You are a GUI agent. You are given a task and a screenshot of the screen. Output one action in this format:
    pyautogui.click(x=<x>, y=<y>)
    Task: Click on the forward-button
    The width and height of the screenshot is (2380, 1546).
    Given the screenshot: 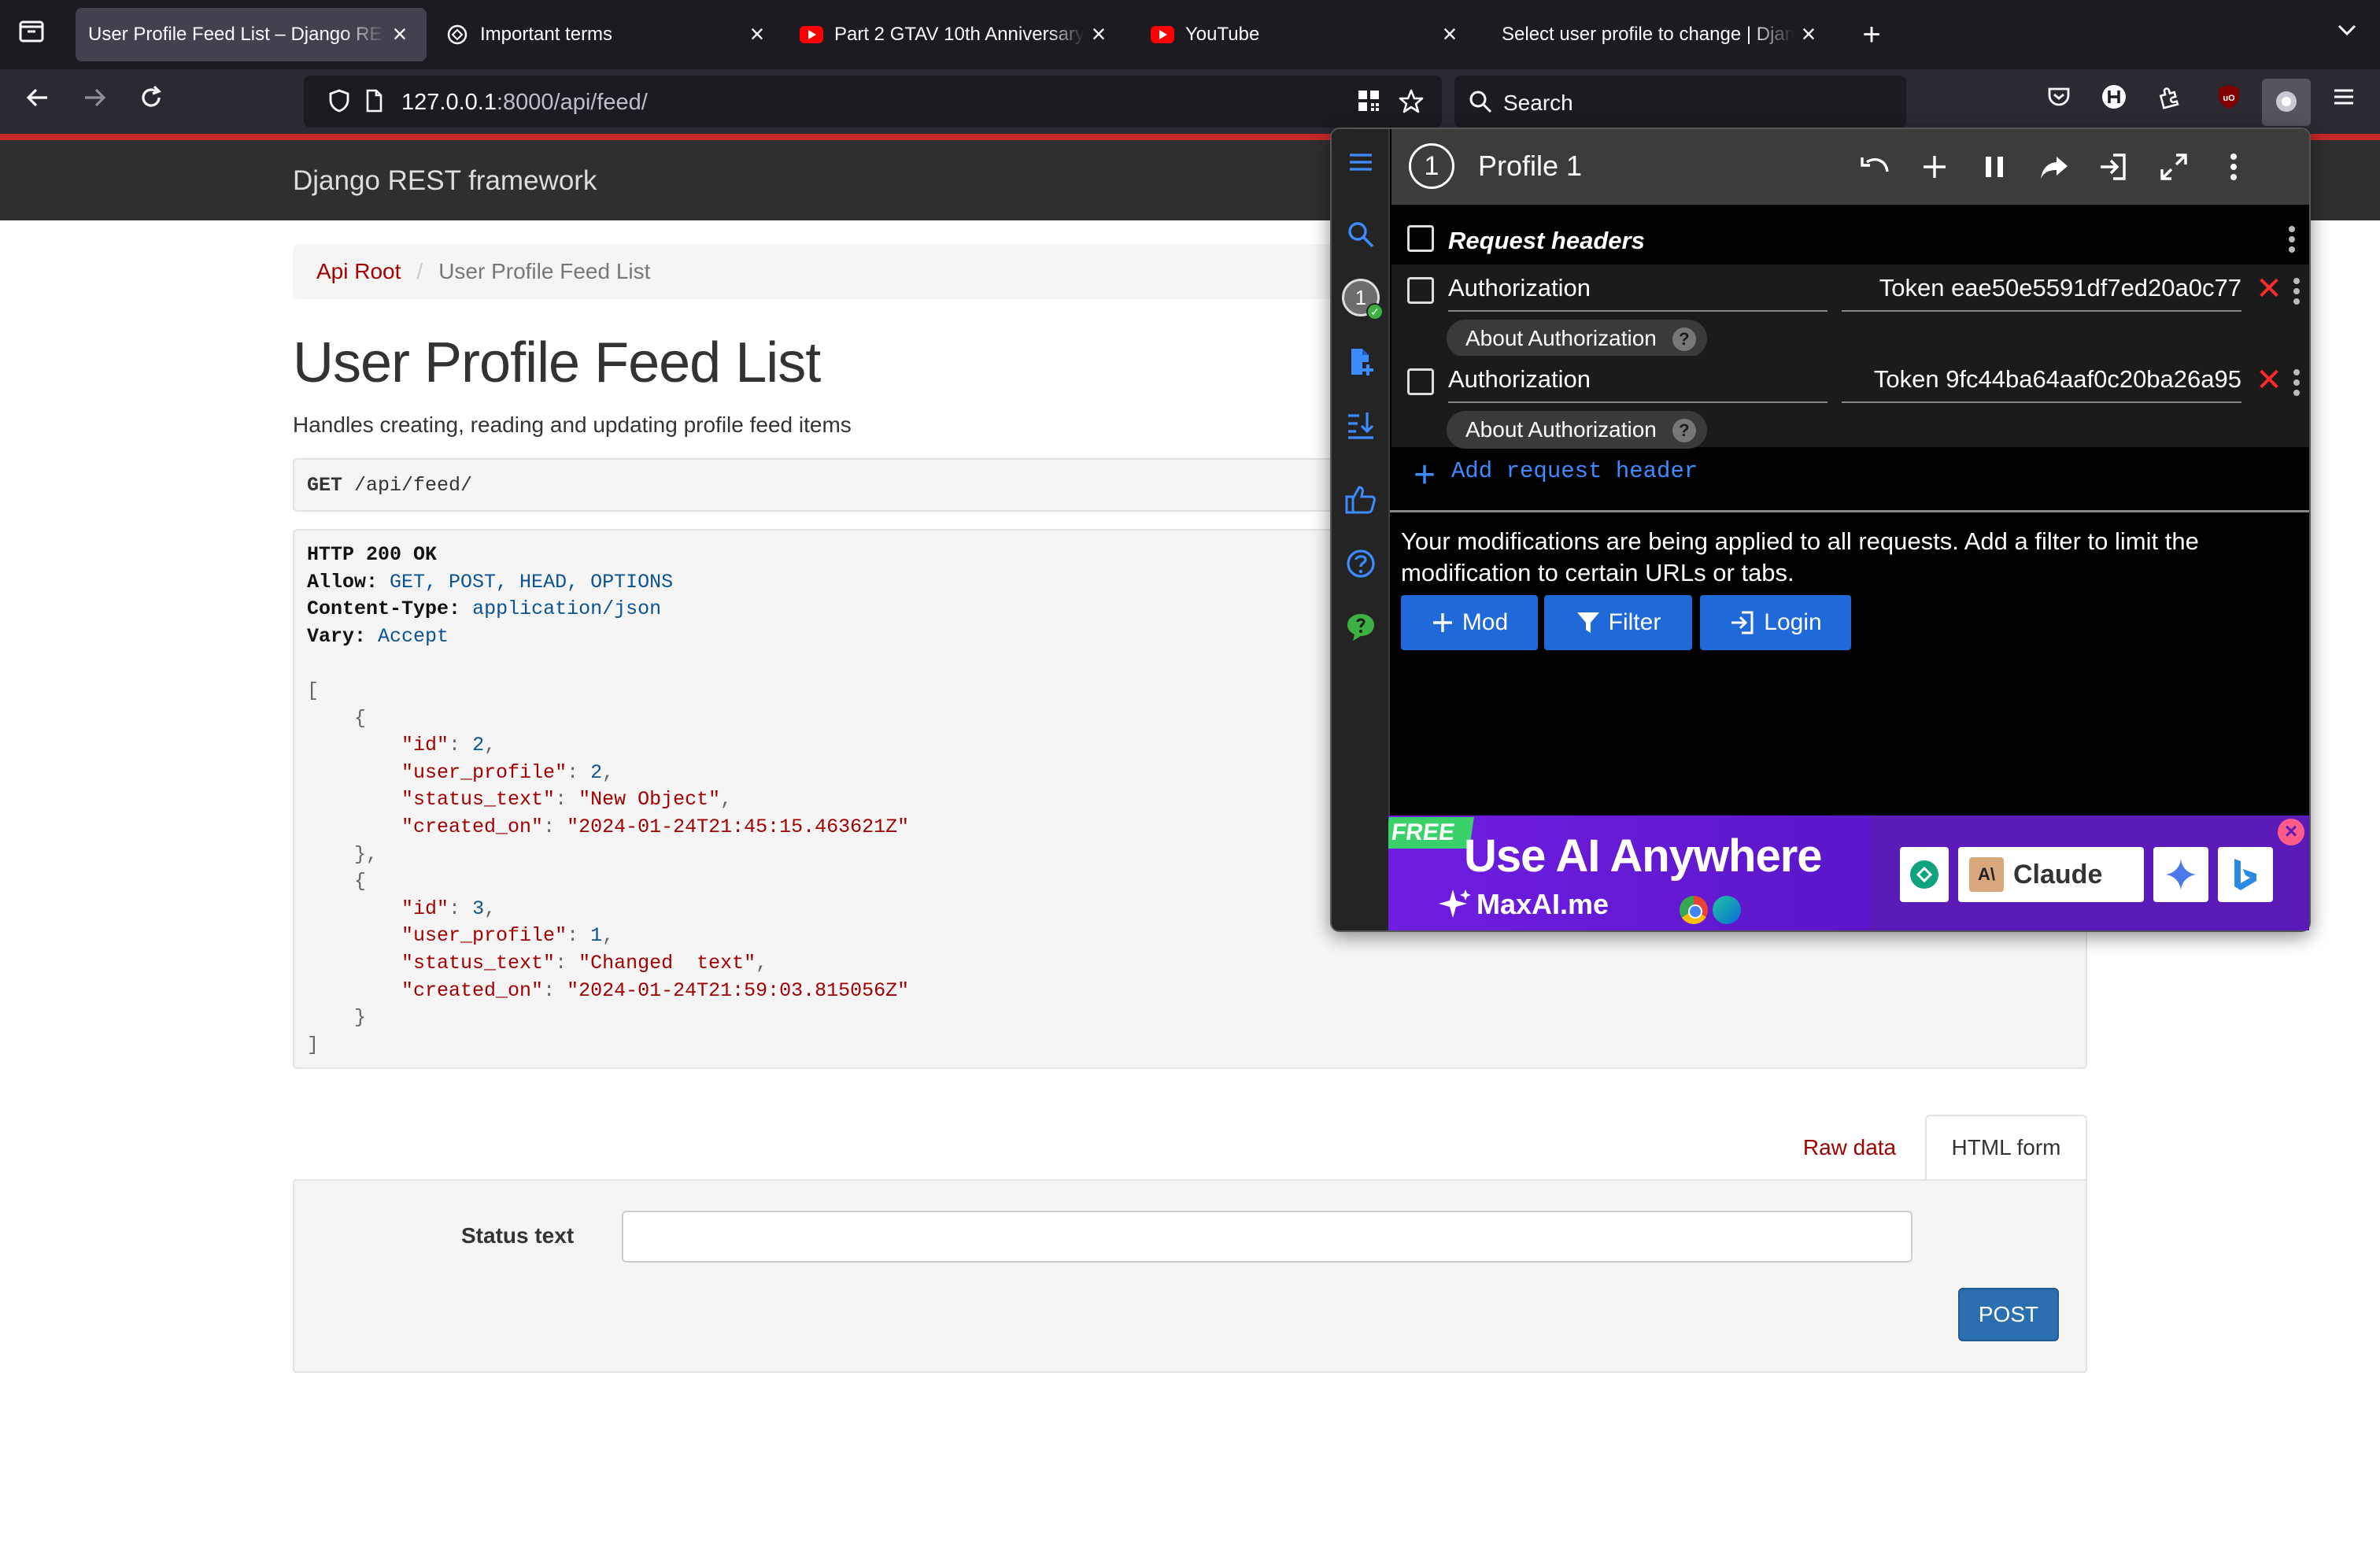 What is the action you would take?
    pyautogui.click(x=94, y=102)
    